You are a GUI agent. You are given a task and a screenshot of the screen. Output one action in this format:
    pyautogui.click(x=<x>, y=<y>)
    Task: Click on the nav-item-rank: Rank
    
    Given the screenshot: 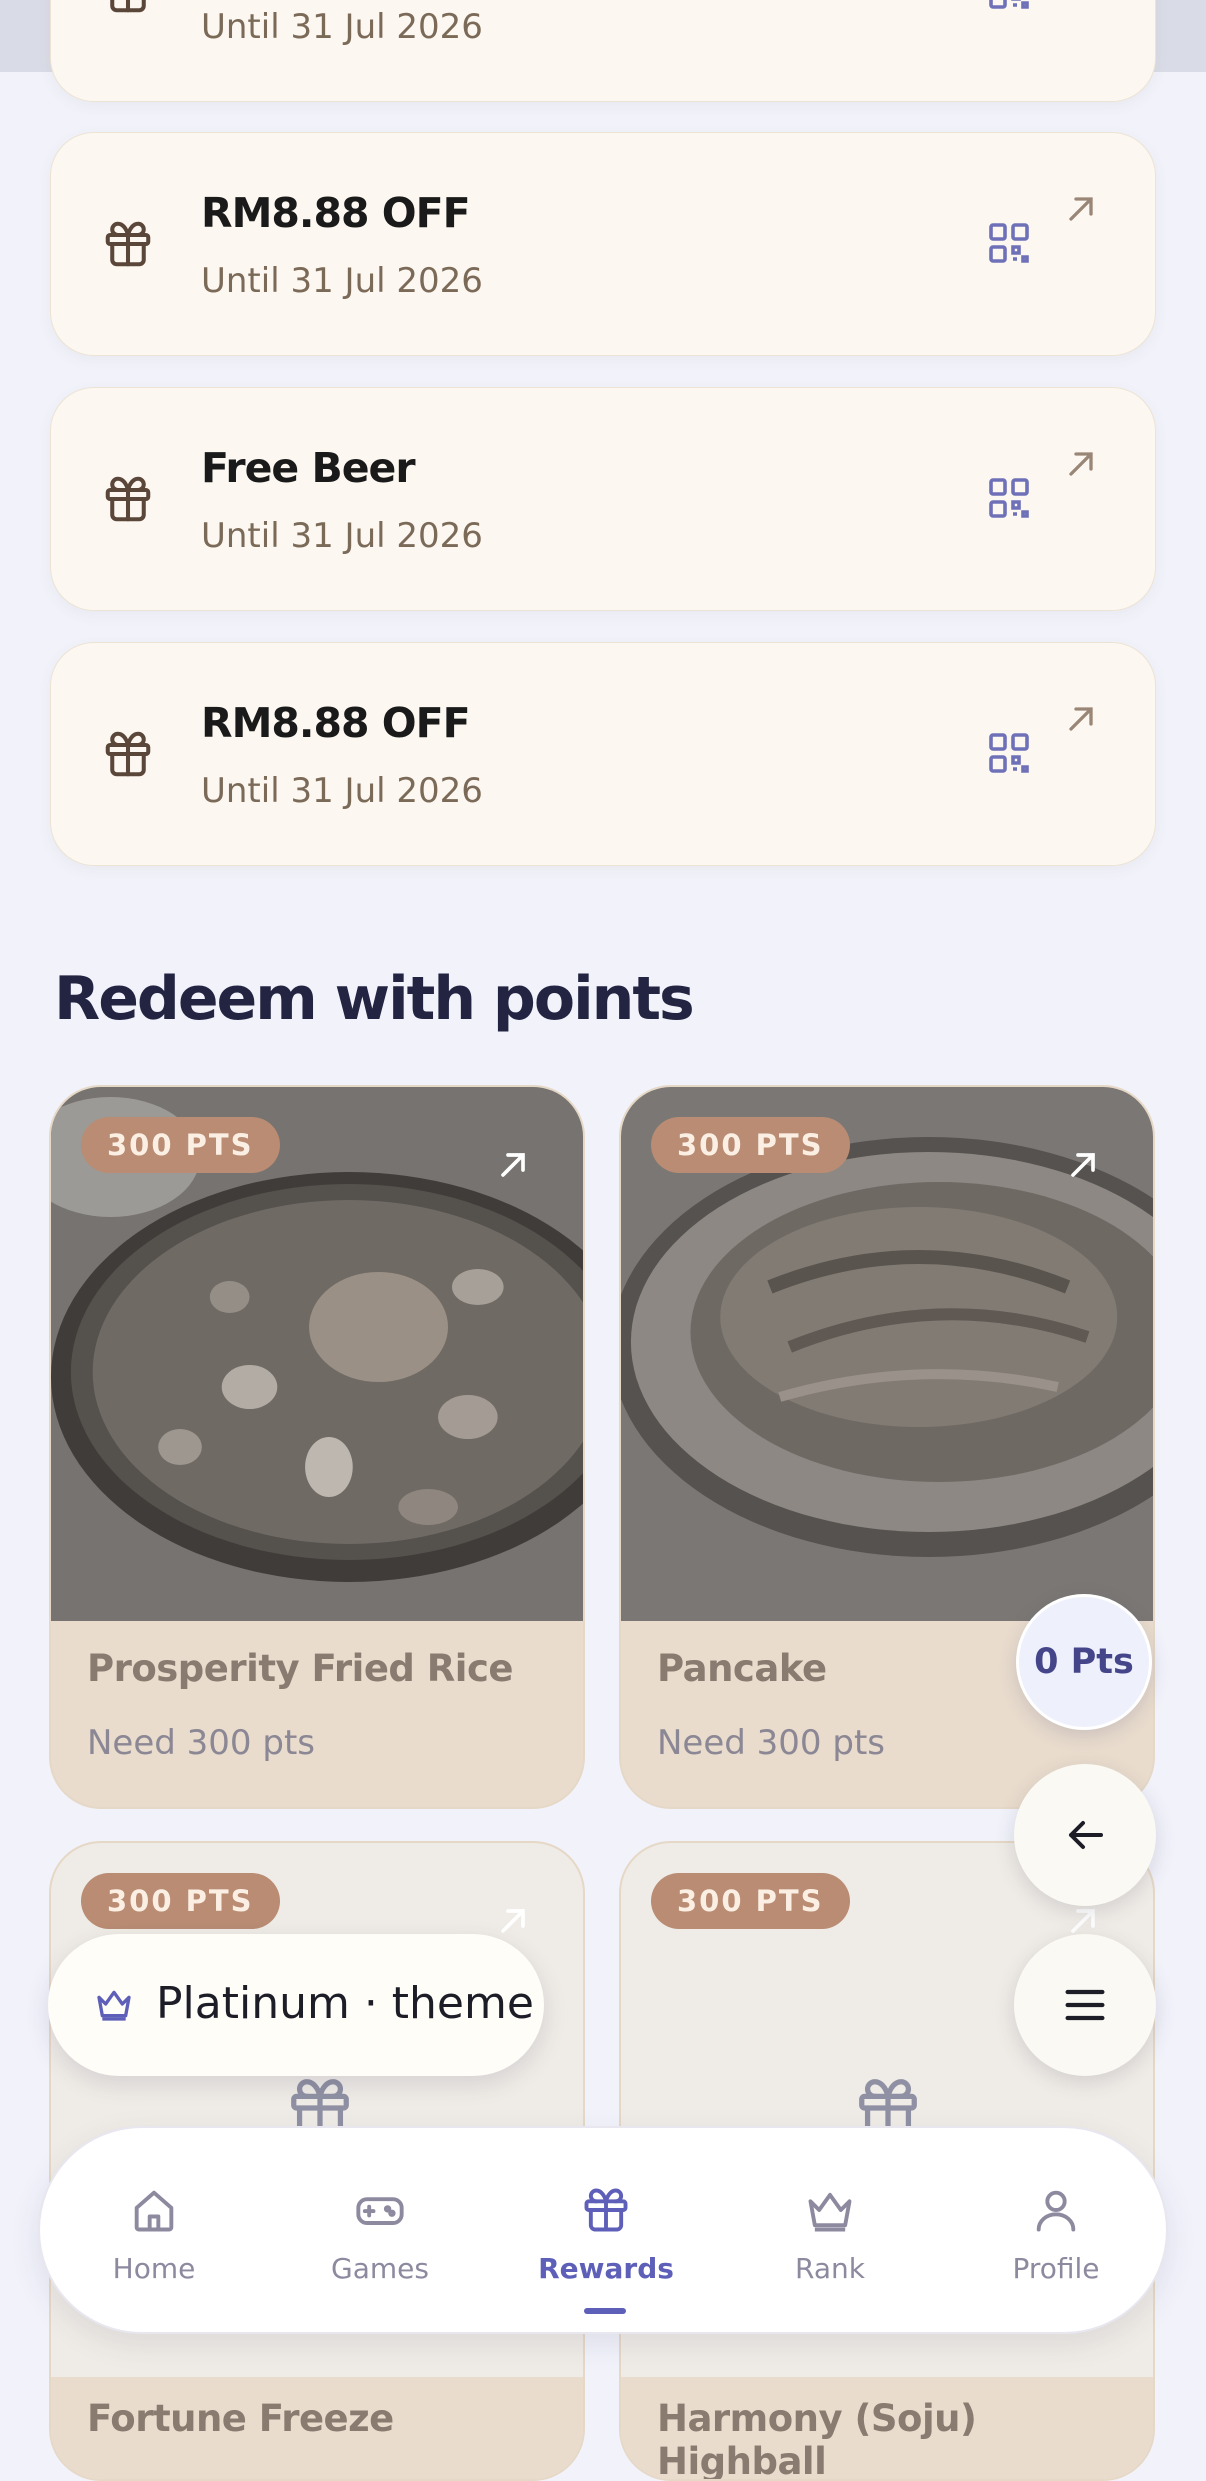 What is the action you would take?
    pyautogui.click(x=830, y=2232)
    